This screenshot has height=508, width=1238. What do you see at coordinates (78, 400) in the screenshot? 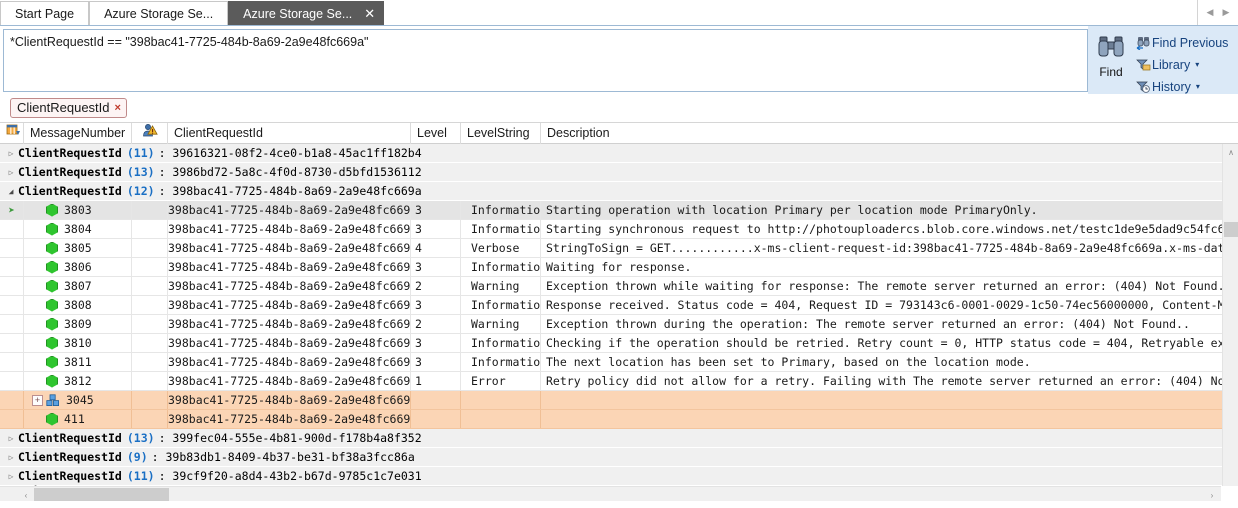
I see `cell-messagenumber: +3045` at bounding box center [78, 400].